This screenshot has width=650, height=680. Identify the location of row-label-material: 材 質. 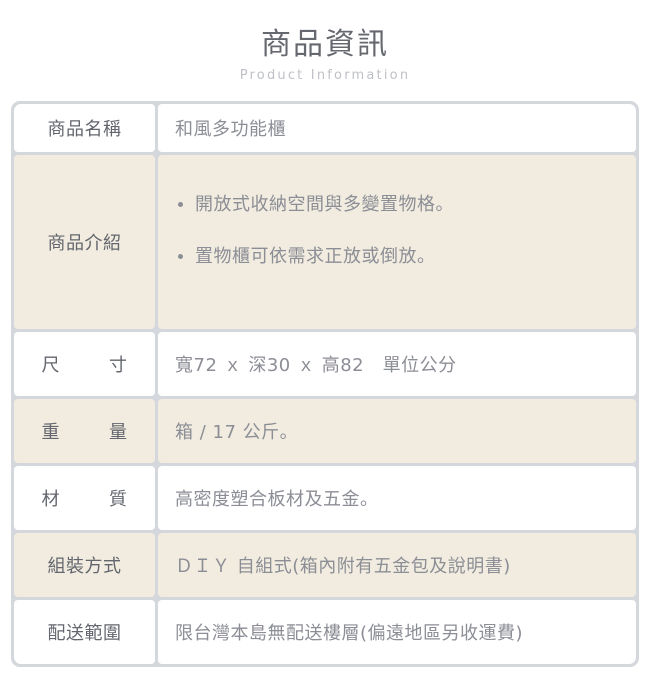
(84, 498).